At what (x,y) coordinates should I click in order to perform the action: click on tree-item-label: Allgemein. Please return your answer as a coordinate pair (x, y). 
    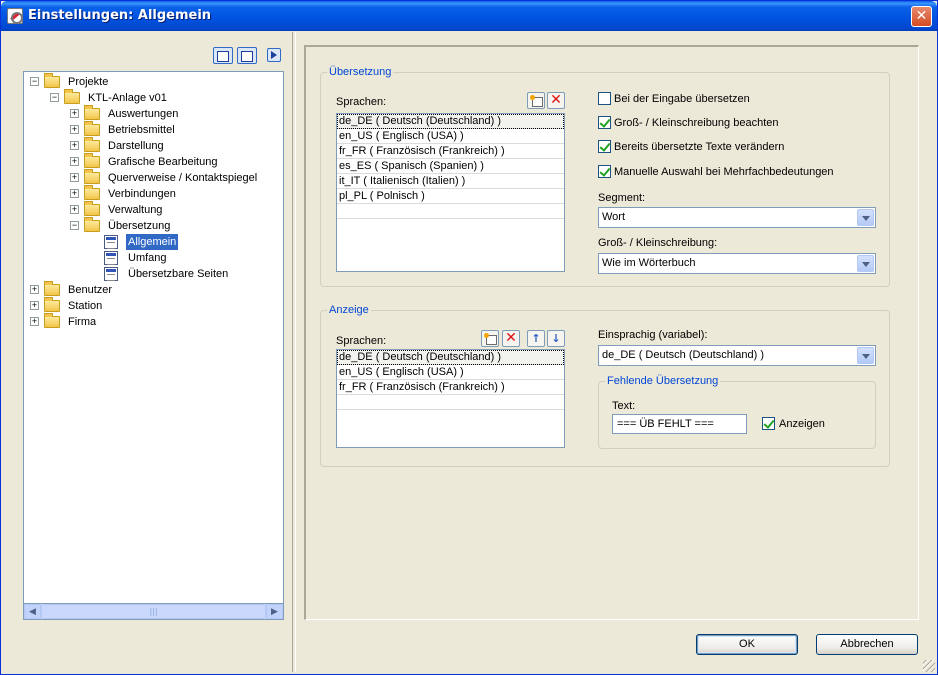
    Looking at the image, I should click on (152, 242).